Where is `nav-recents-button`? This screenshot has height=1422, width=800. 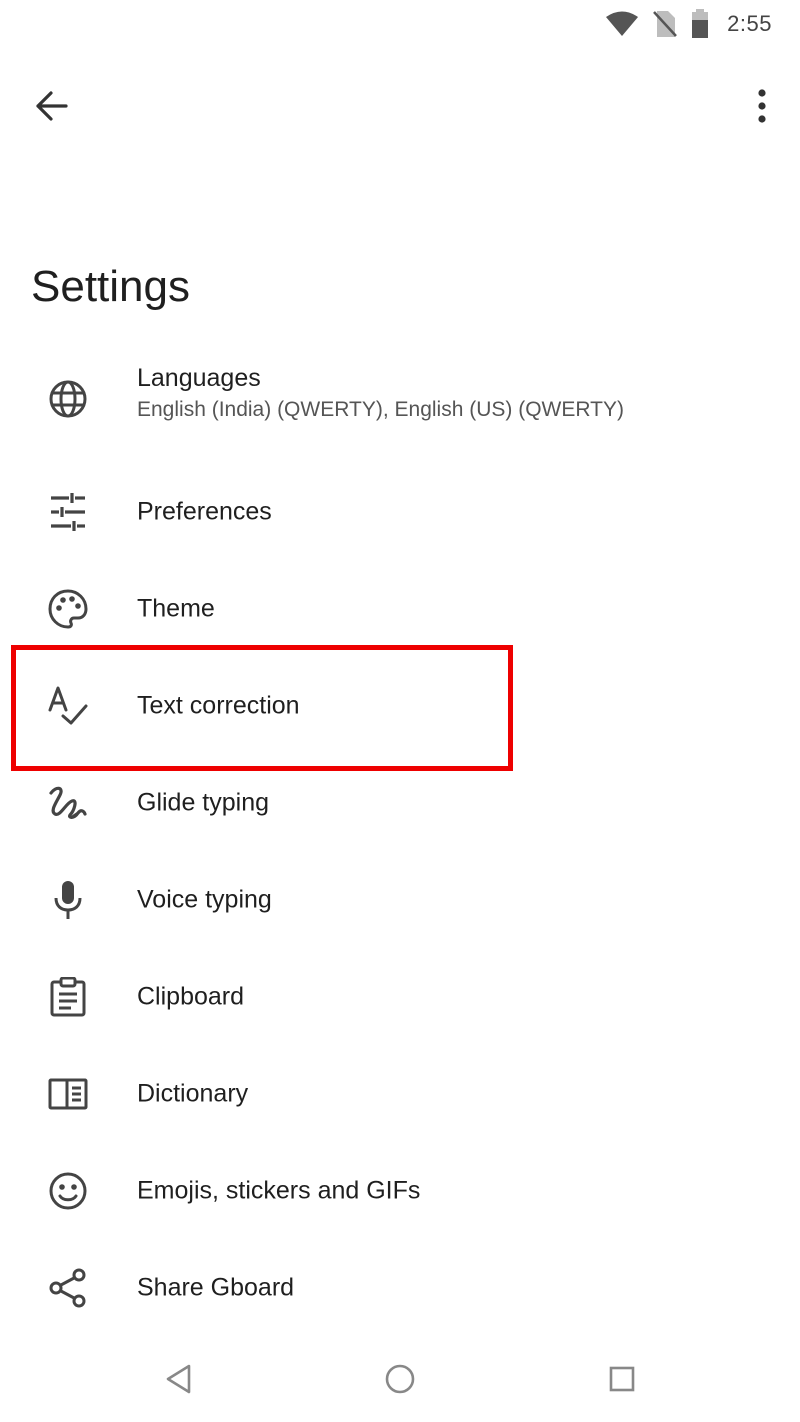
nav-recents-button is located at coordinates (622, 1381).